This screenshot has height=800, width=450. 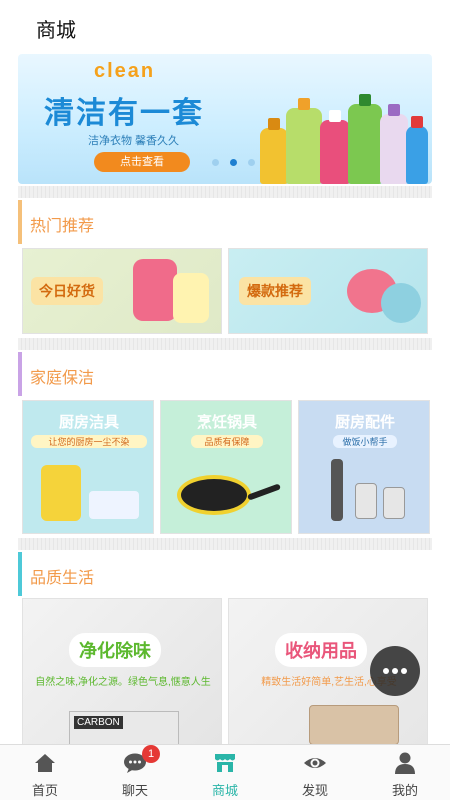 I want to click on category-card-cookware: 烹饪锅具 品质有保障, so click(x=226, y=467).